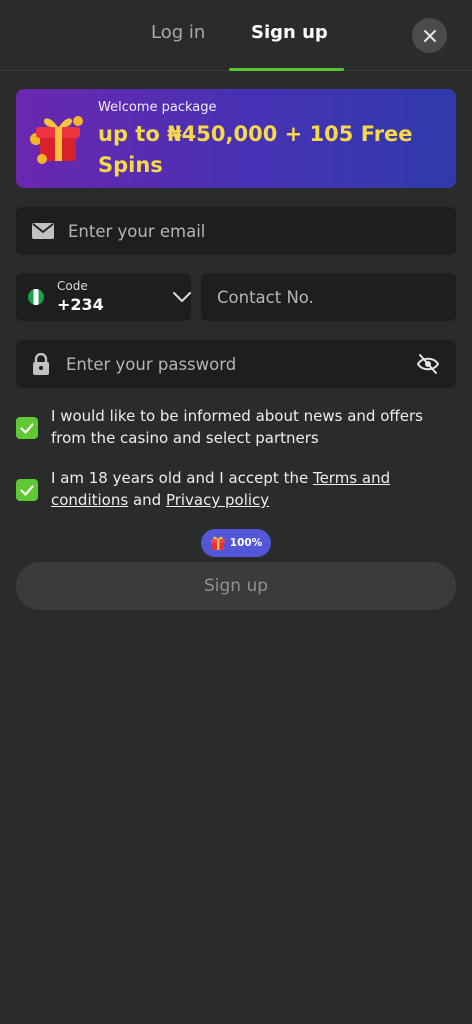 The image size is (472, 1024). I want to click on nigeria-flag-icon, so click(36, 297).